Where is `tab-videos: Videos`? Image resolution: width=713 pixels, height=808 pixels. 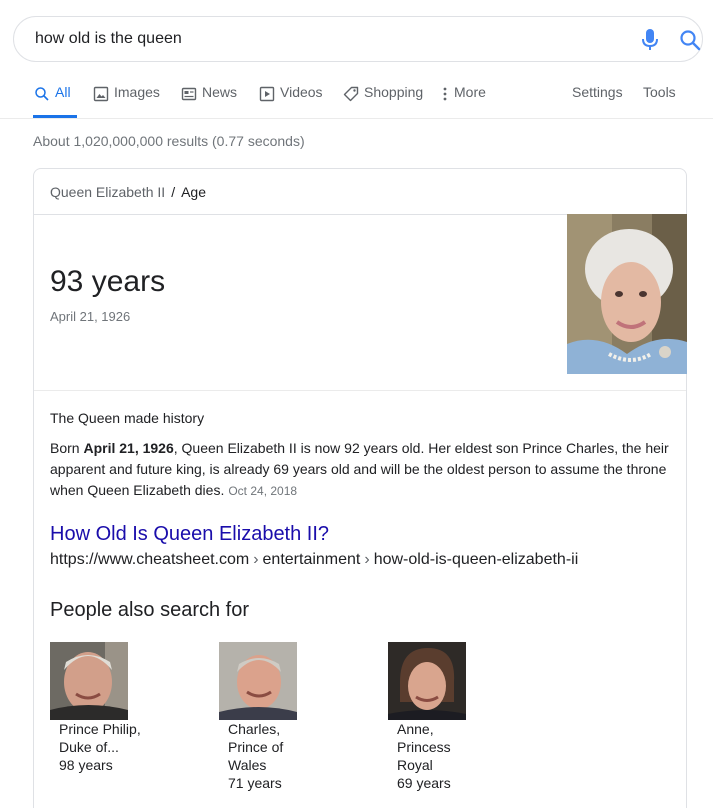
tab-videos: Videos is located at coordinates (291, 101).